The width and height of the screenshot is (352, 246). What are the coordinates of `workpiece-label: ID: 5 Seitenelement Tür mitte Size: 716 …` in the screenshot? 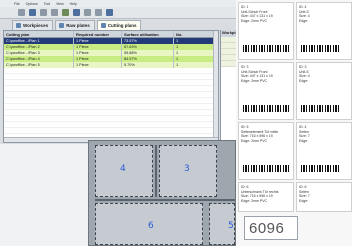 It's located at (266, 151).